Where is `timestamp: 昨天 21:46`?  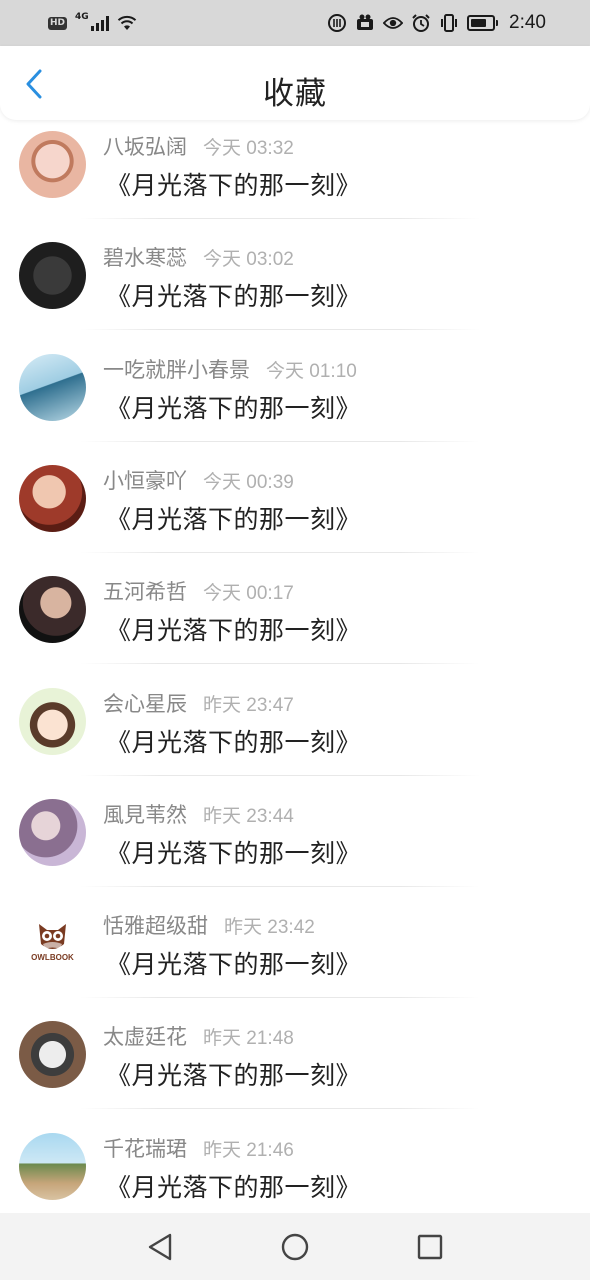
timestamp: 昨天 21:46 is located at coordinates (248, 1150).